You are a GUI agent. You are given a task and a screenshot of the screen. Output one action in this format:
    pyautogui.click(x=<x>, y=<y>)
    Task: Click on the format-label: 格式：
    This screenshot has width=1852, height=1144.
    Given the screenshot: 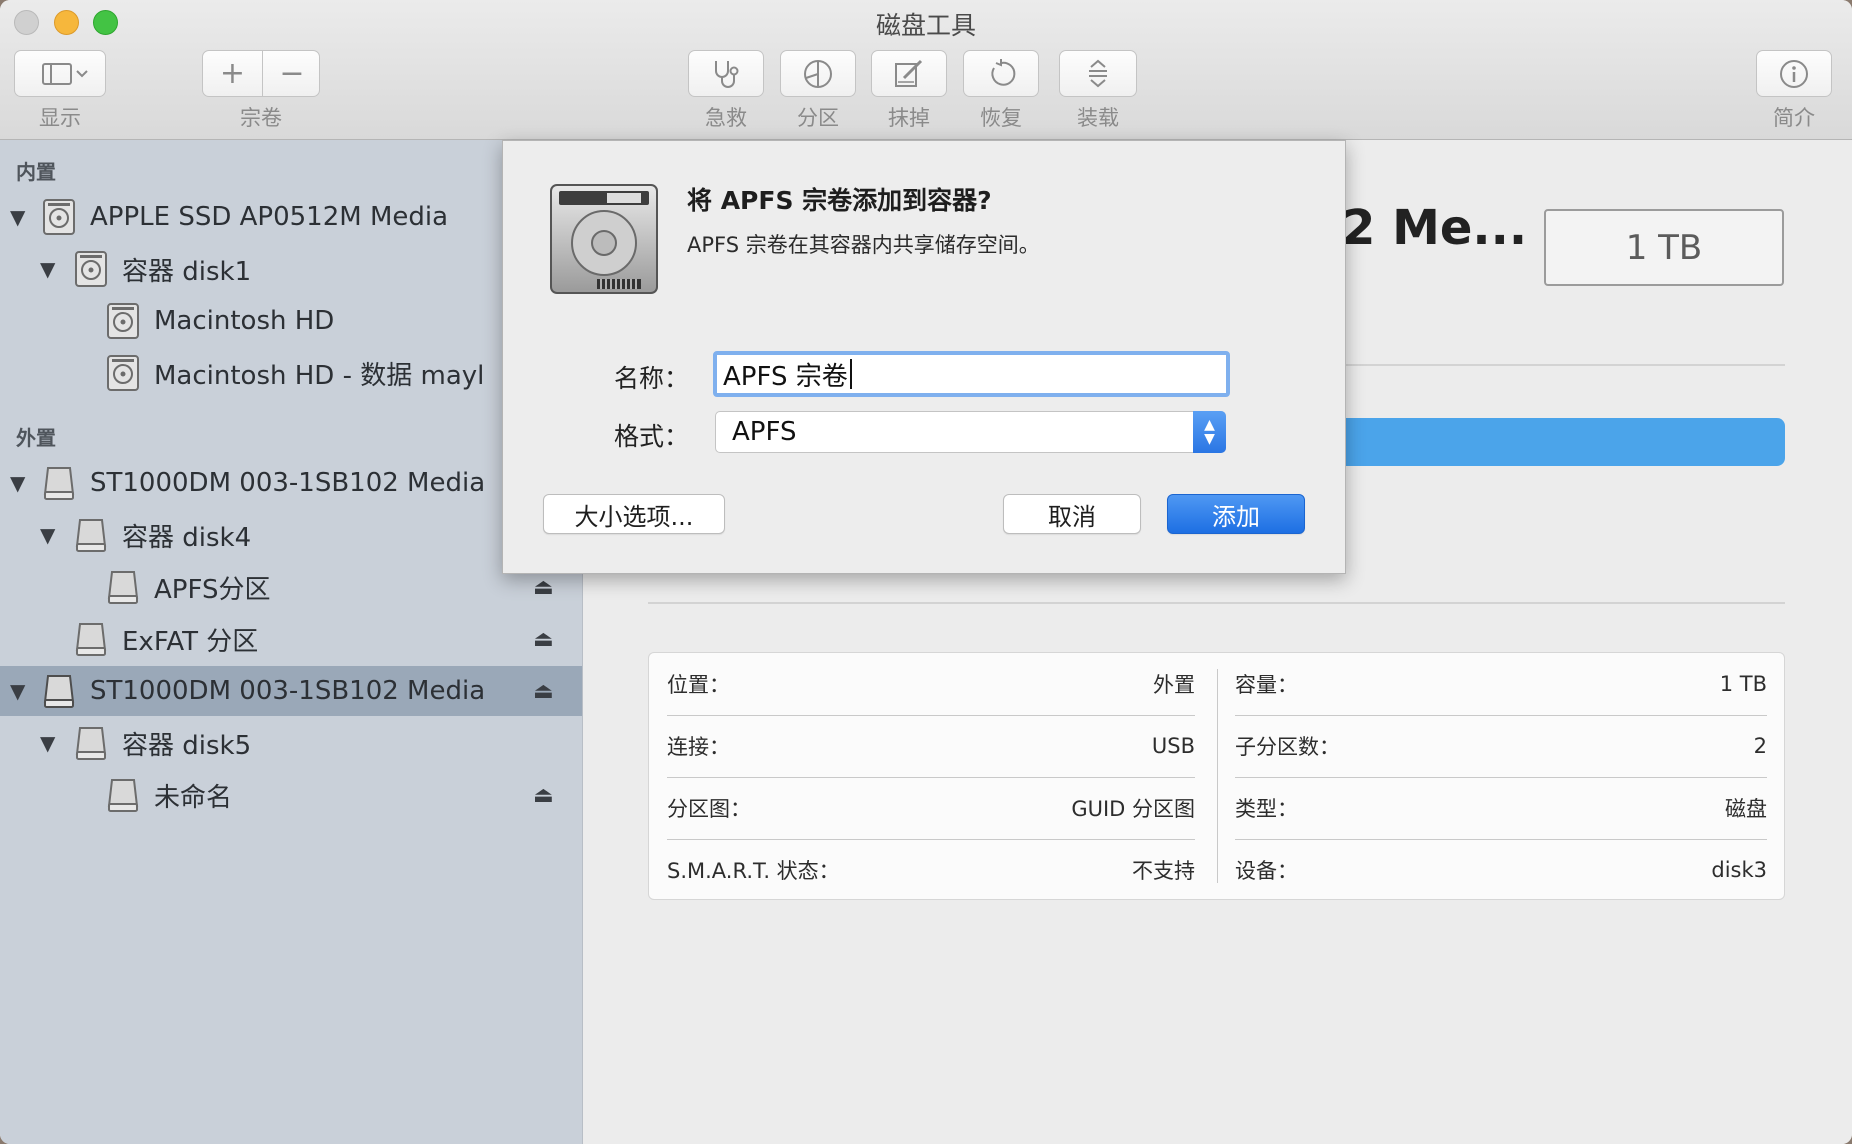 What is the action you would take?
    pyautogui.click(x=651, y=436)
    